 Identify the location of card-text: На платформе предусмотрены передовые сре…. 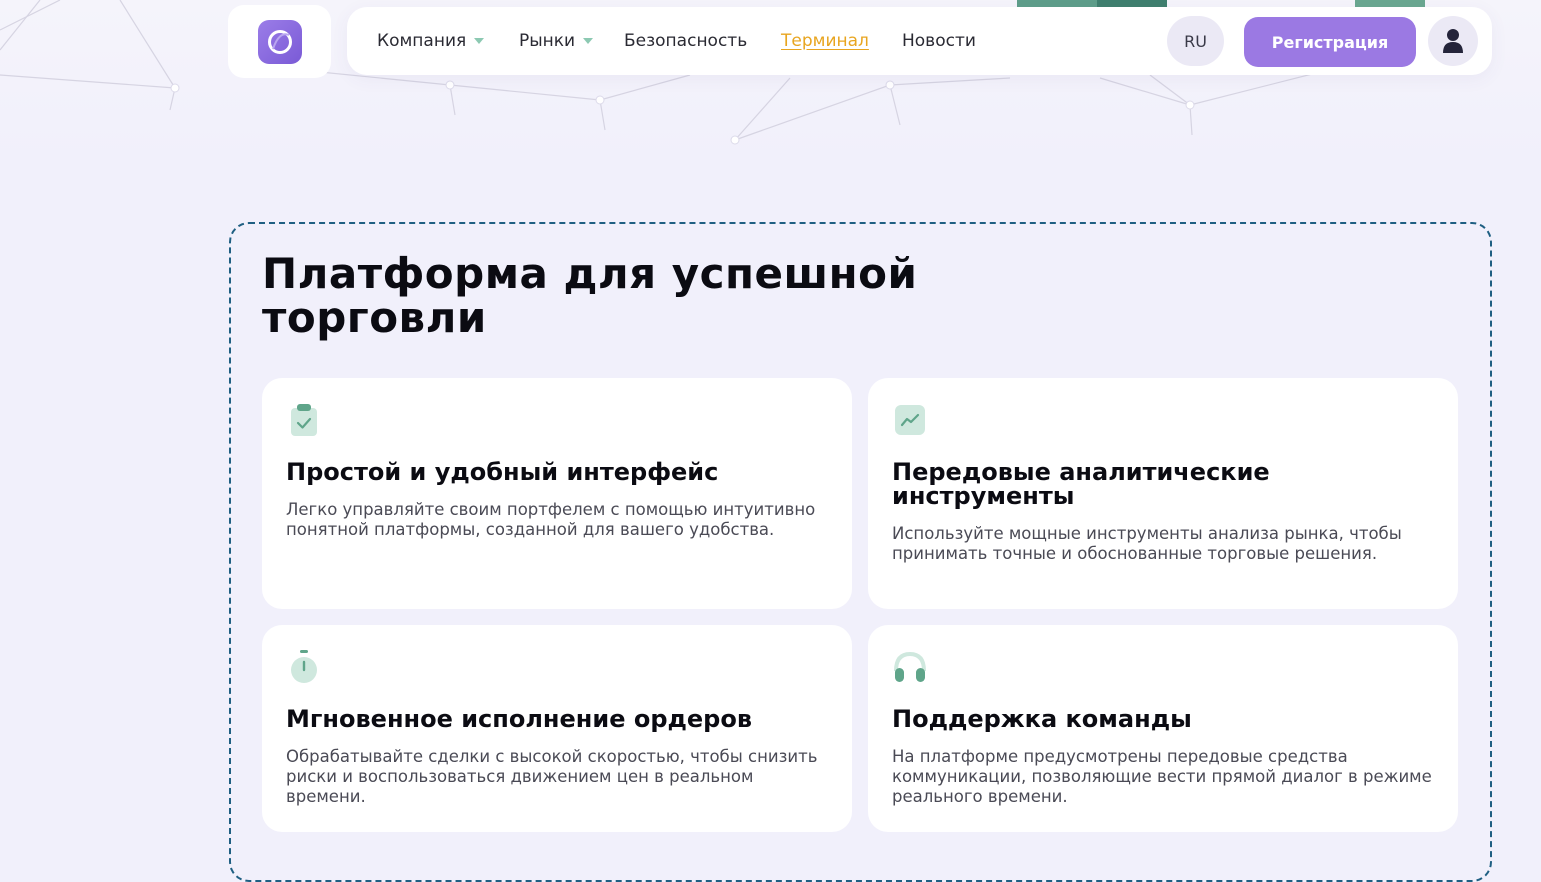
(1162, 776).